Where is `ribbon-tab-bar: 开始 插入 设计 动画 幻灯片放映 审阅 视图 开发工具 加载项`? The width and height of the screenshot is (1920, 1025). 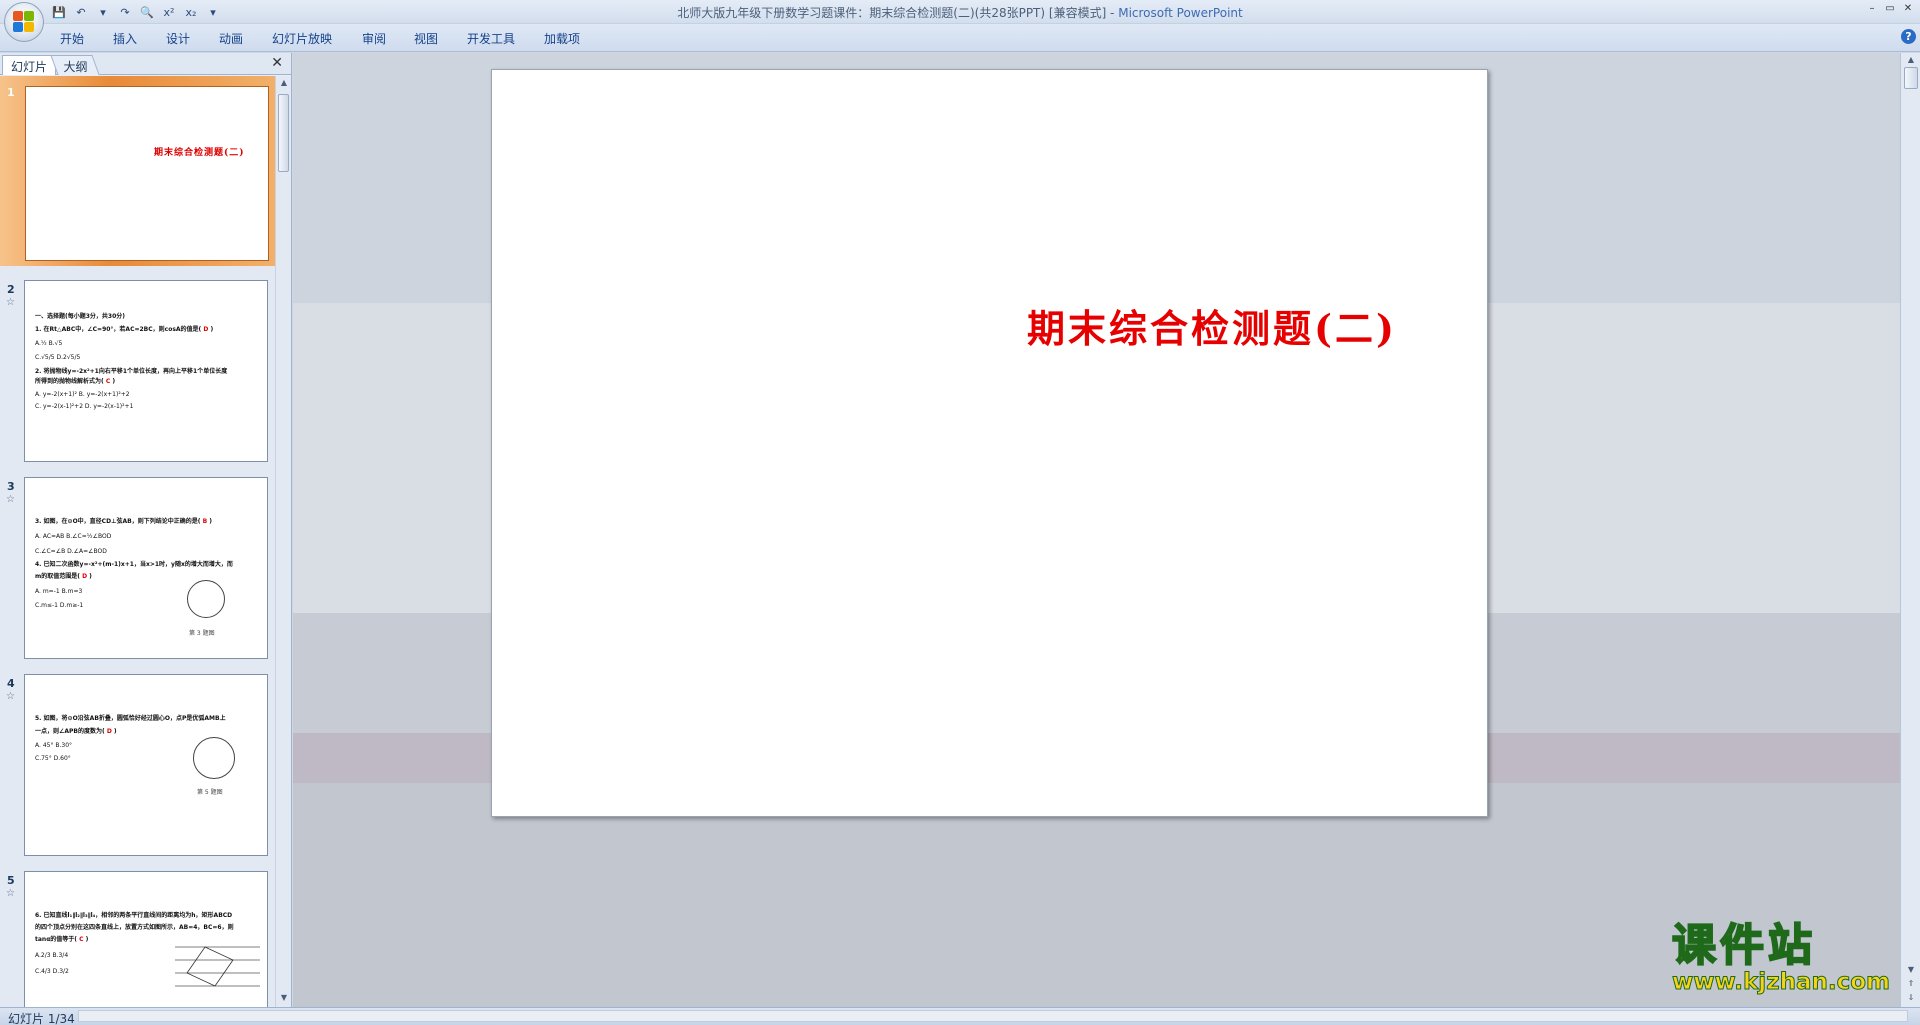 ribbon-tab-bar: 开始 插入 设计 动画 幻灯片放映 审阅 视图 开发工具 加载项 is located at coordinates (960, 38).